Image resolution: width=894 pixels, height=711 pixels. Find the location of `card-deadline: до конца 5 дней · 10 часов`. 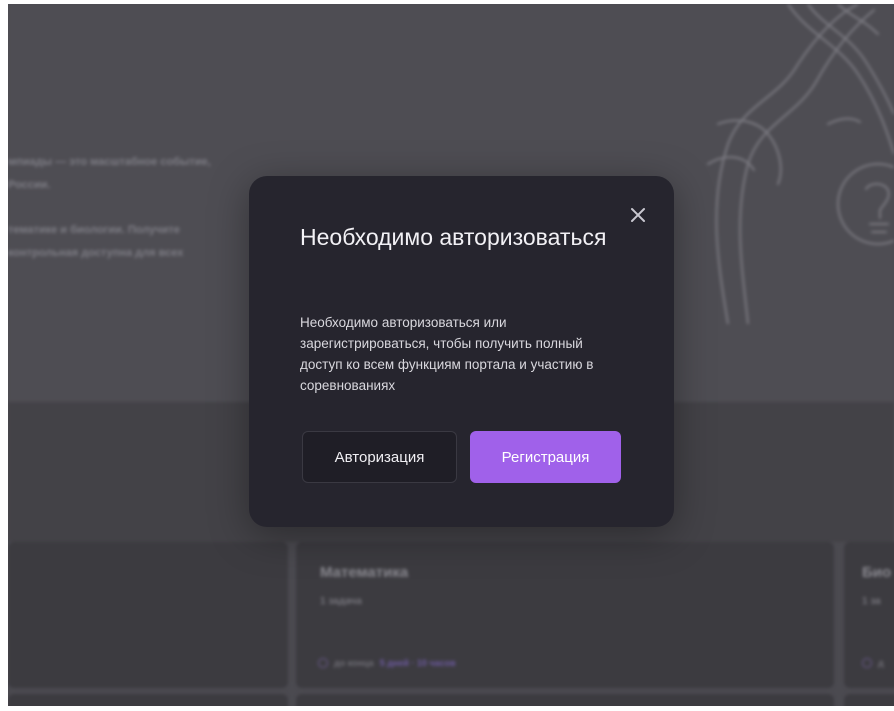

card-deadline: до конца 5 дней · 10 часов is located at coordinates (387, 663).